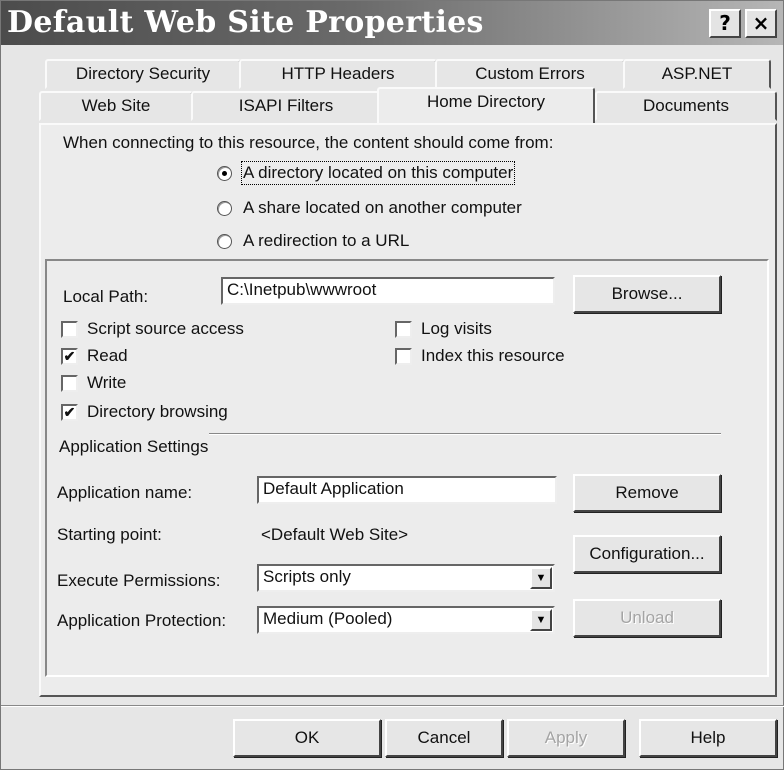  Describe the element at coordinates (116, 106) in the screenshot. I see `tab-web-site: Web Site` at that location.